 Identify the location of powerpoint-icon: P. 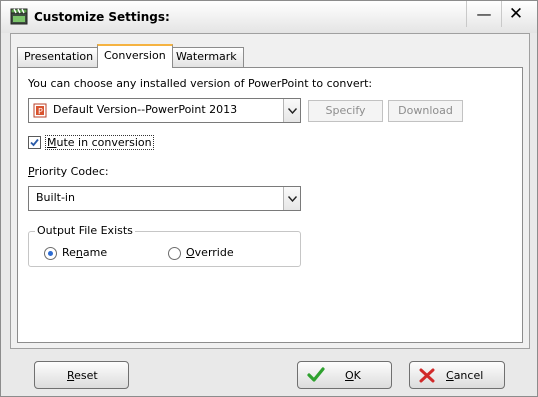
(40, 110).